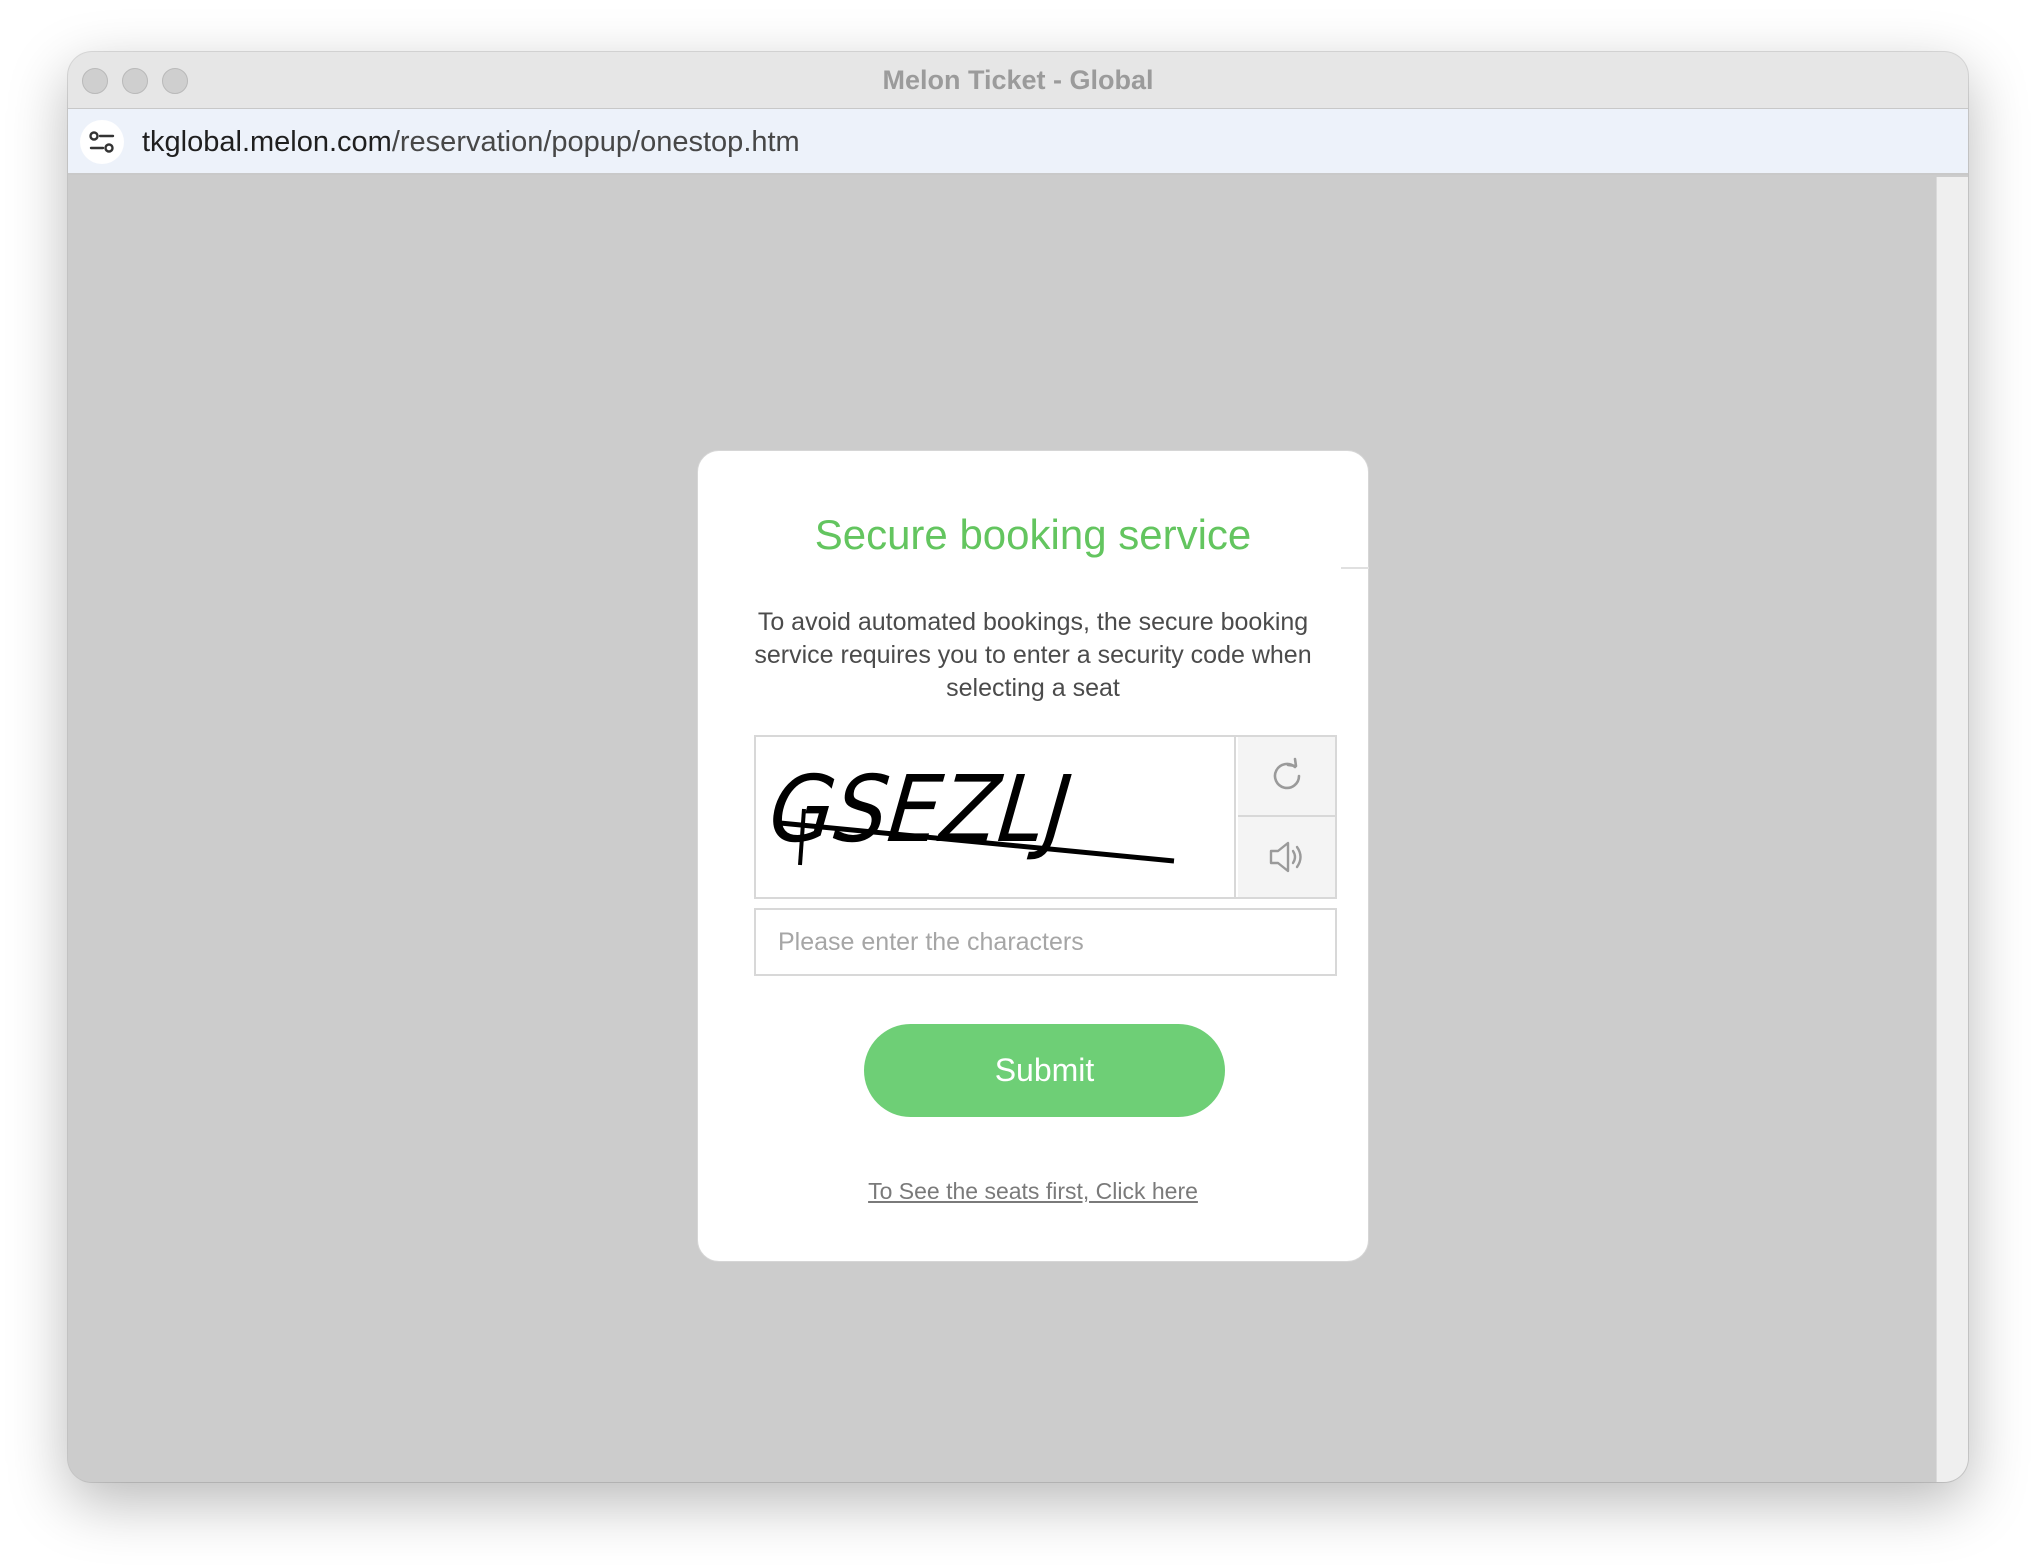  What do you see at coordinates (1952, 829) in the screenshot?
I see `vertical-scrollbar` at bounding box center [1952, 829].